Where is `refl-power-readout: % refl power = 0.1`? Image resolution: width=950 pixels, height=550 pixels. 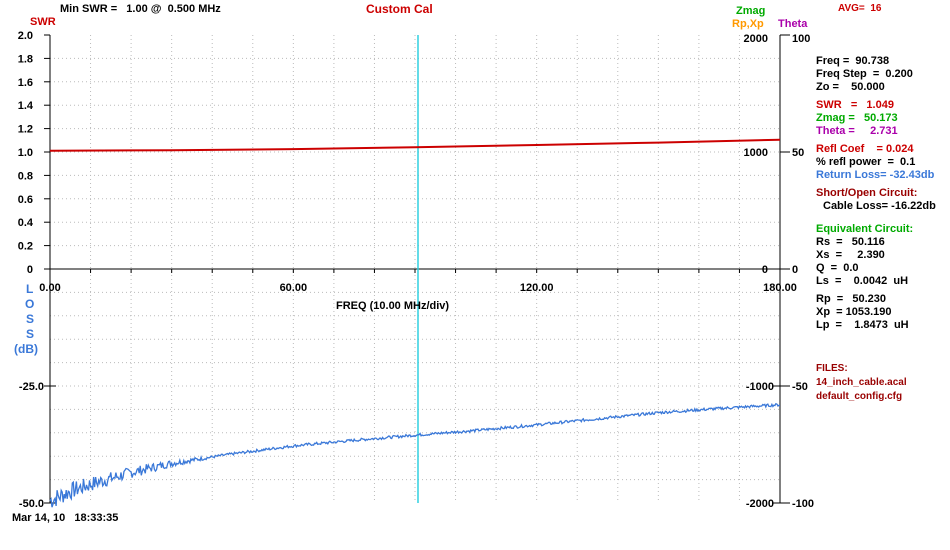 refl-power-readout: % refl power = 0.1 is located at coordinates (866, 162).